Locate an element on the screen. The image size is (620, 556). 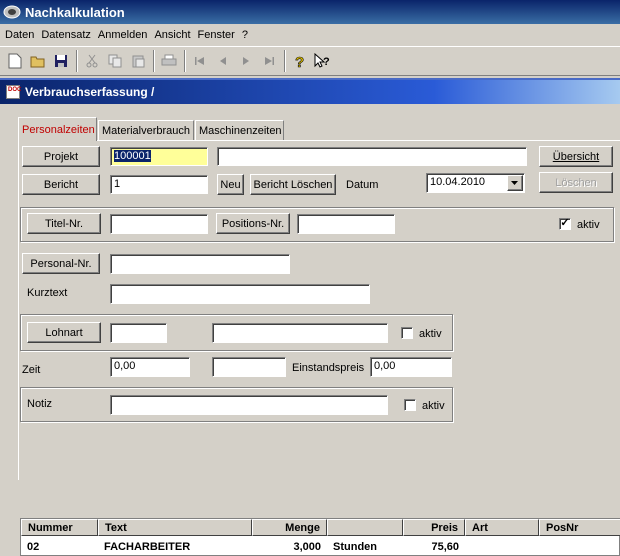
titel-nr-field is located at coordinates (159, 224).